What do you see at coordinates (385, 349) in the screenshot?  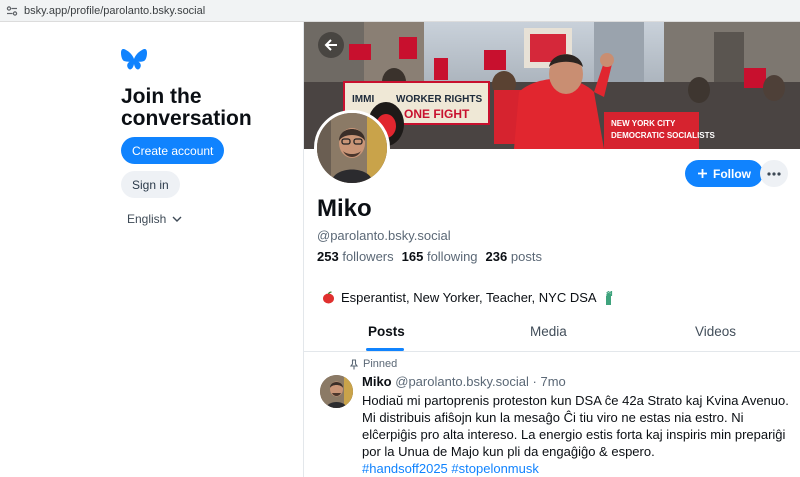 I see `active-tab-indicator` at bounding box center [385, 349].